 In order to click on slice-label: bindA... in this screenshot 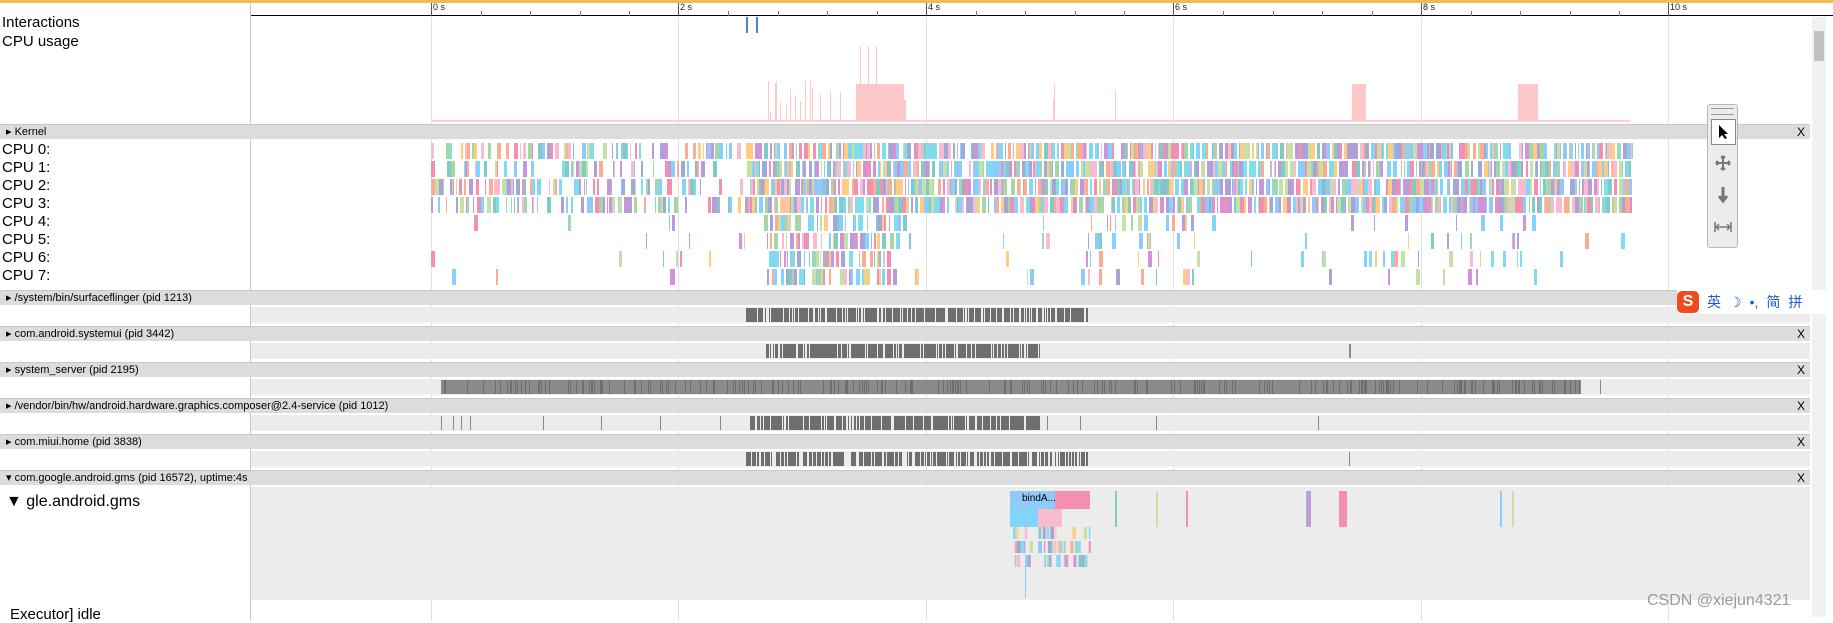, I will do `click(1039, 498)`.